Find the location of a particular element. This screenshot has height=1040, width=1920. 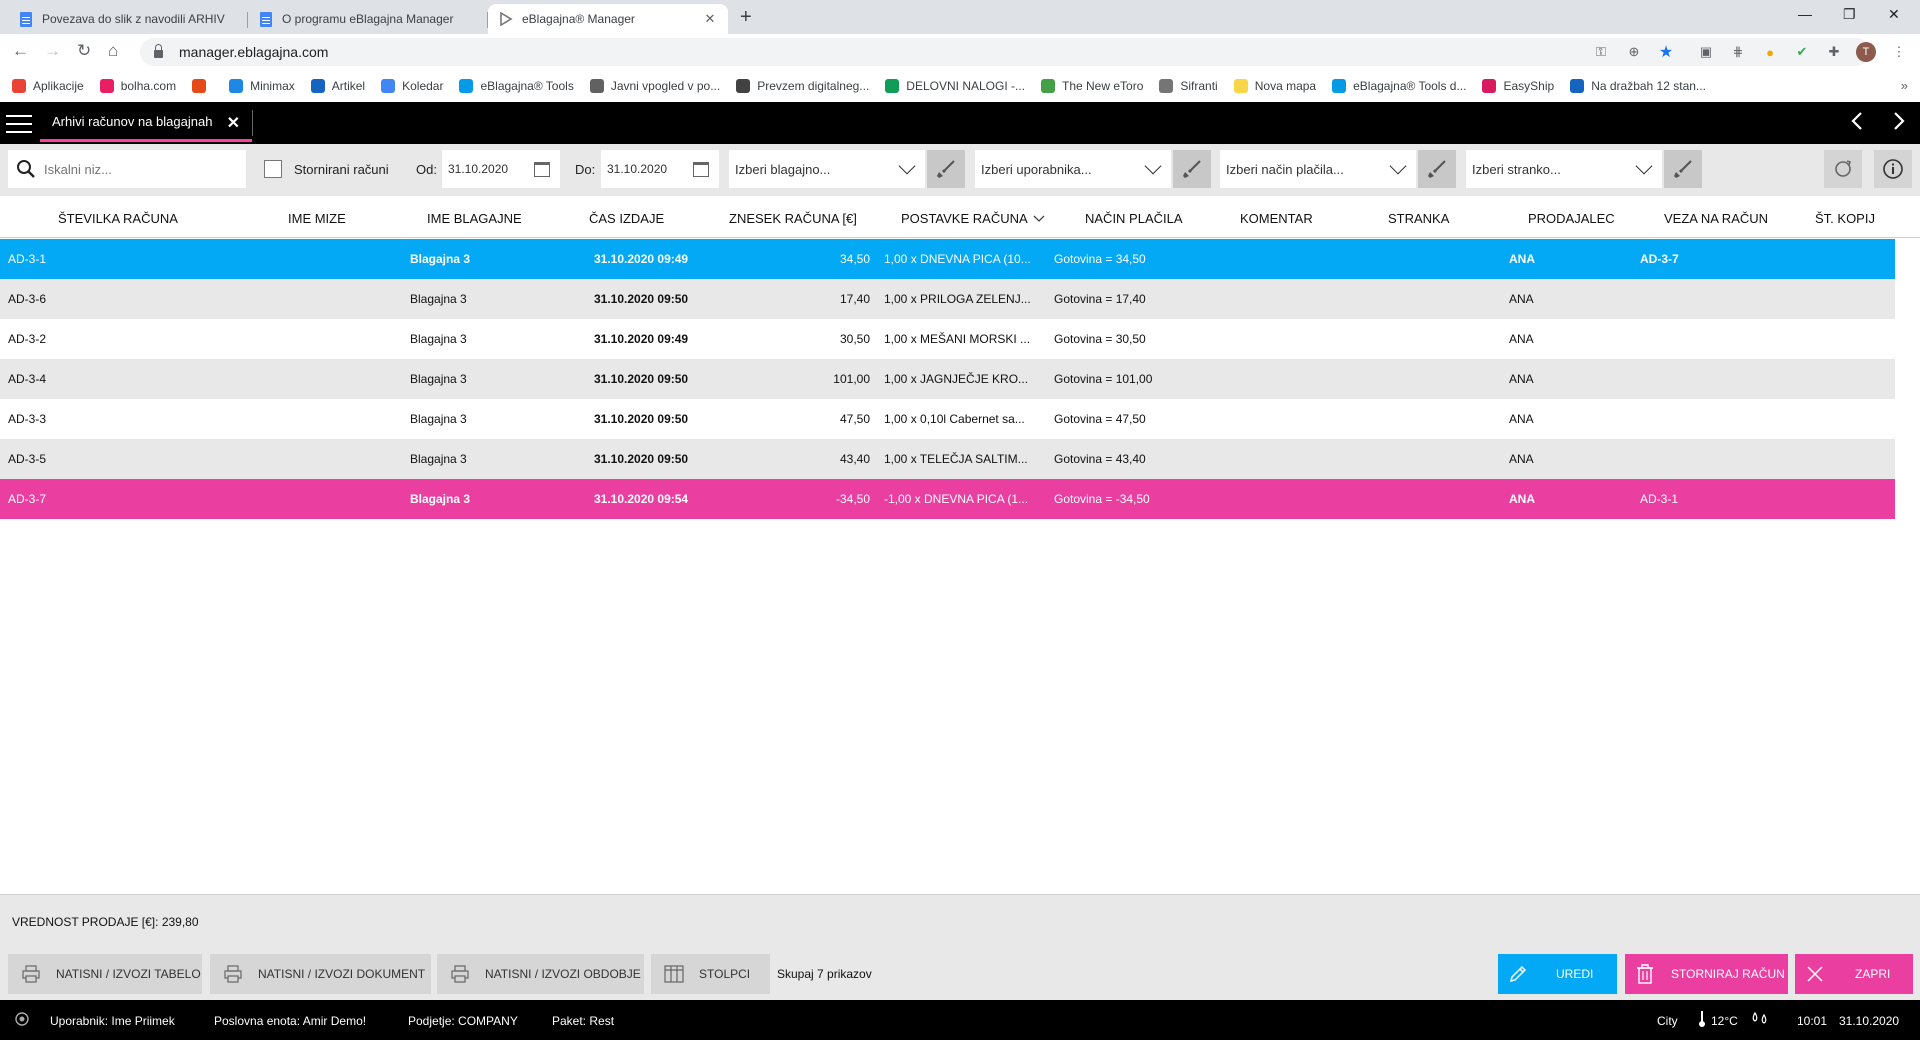

print-table-button: NATISNI / IZVOZI TABELO is located at coordinates (105, 974).